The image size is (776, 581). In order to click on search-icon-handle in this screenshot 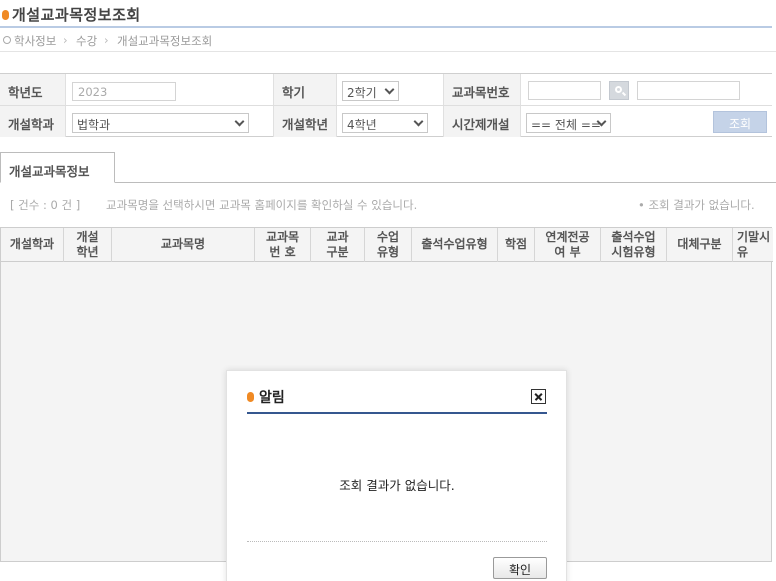, I will do `click(624, 94)`.